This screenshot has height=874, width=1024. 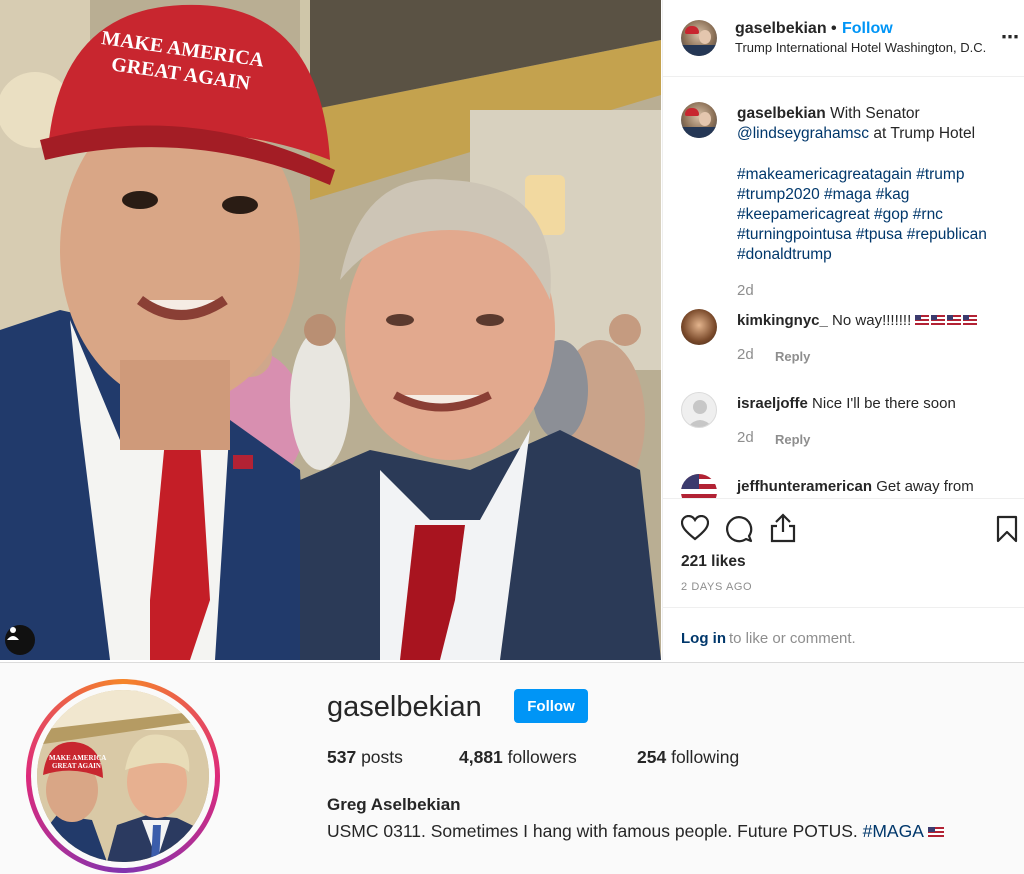 I want to click on profile-cap-text-line2: GREAT AGAIN, so click(x=76, y=766).